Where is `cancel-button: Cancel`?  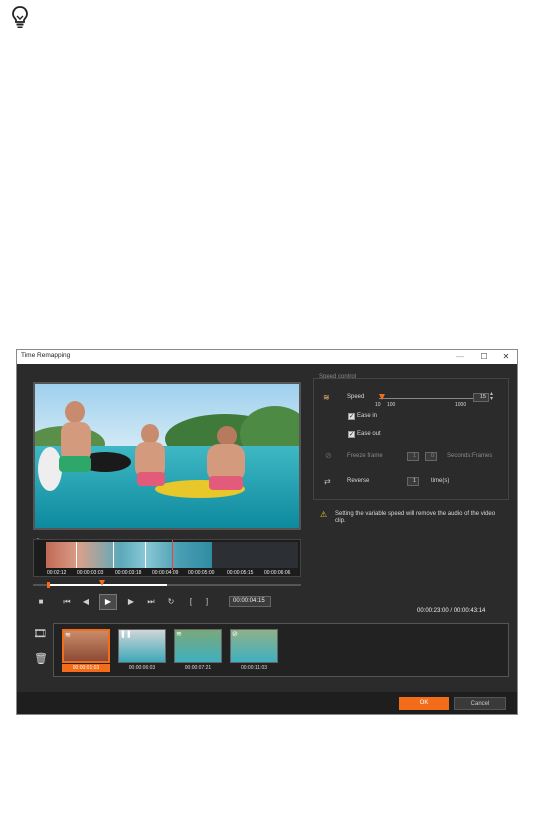 cancel-button: Cancel is located at coordinates (480, 703).